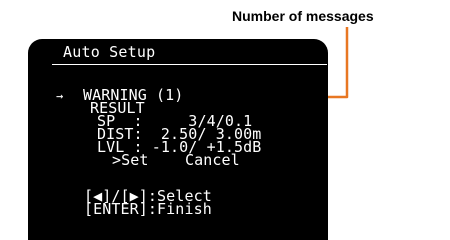  What do you see at coordinates (303, 16) in the screenshot?
I see `callout-label: Number of messages` at bounding box center [303, 16].